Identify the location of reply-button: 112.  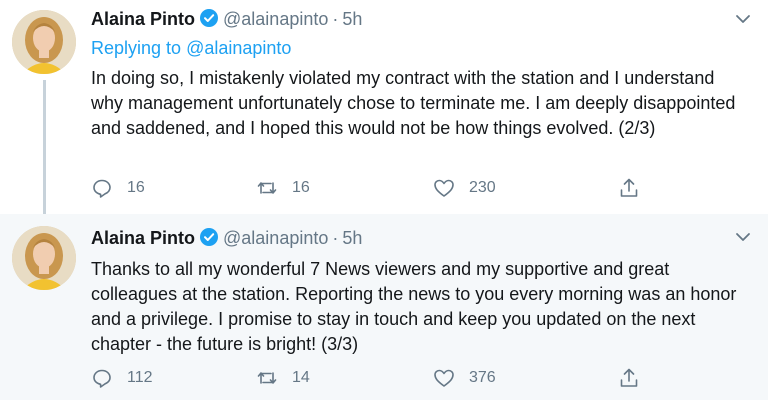
(122, 378).